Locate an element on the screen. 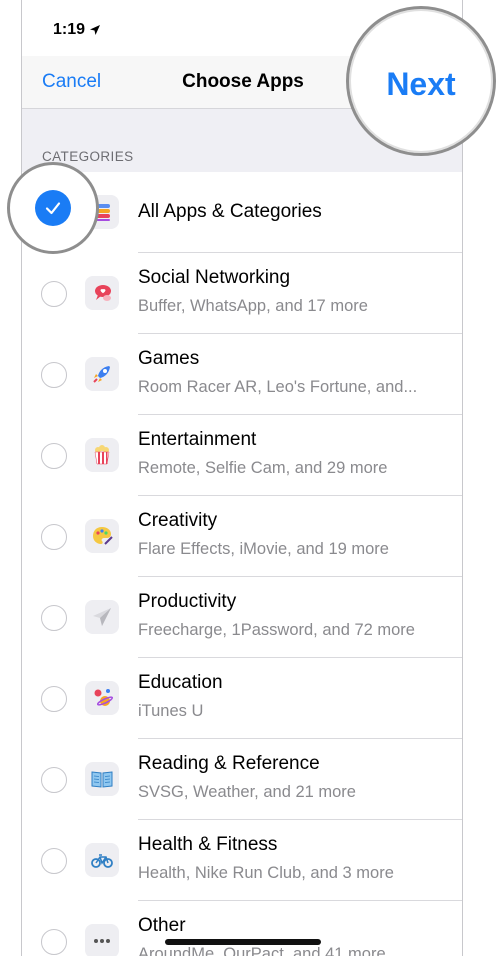 The width and height of the screenshot is (500, 956). next-button-callout: Next is located at coordinates (421, 81).